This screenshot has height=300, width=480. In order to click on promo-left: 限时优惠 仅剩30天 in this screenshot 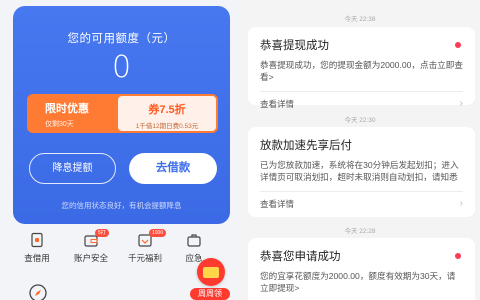, I will do `click(73, 113)`.